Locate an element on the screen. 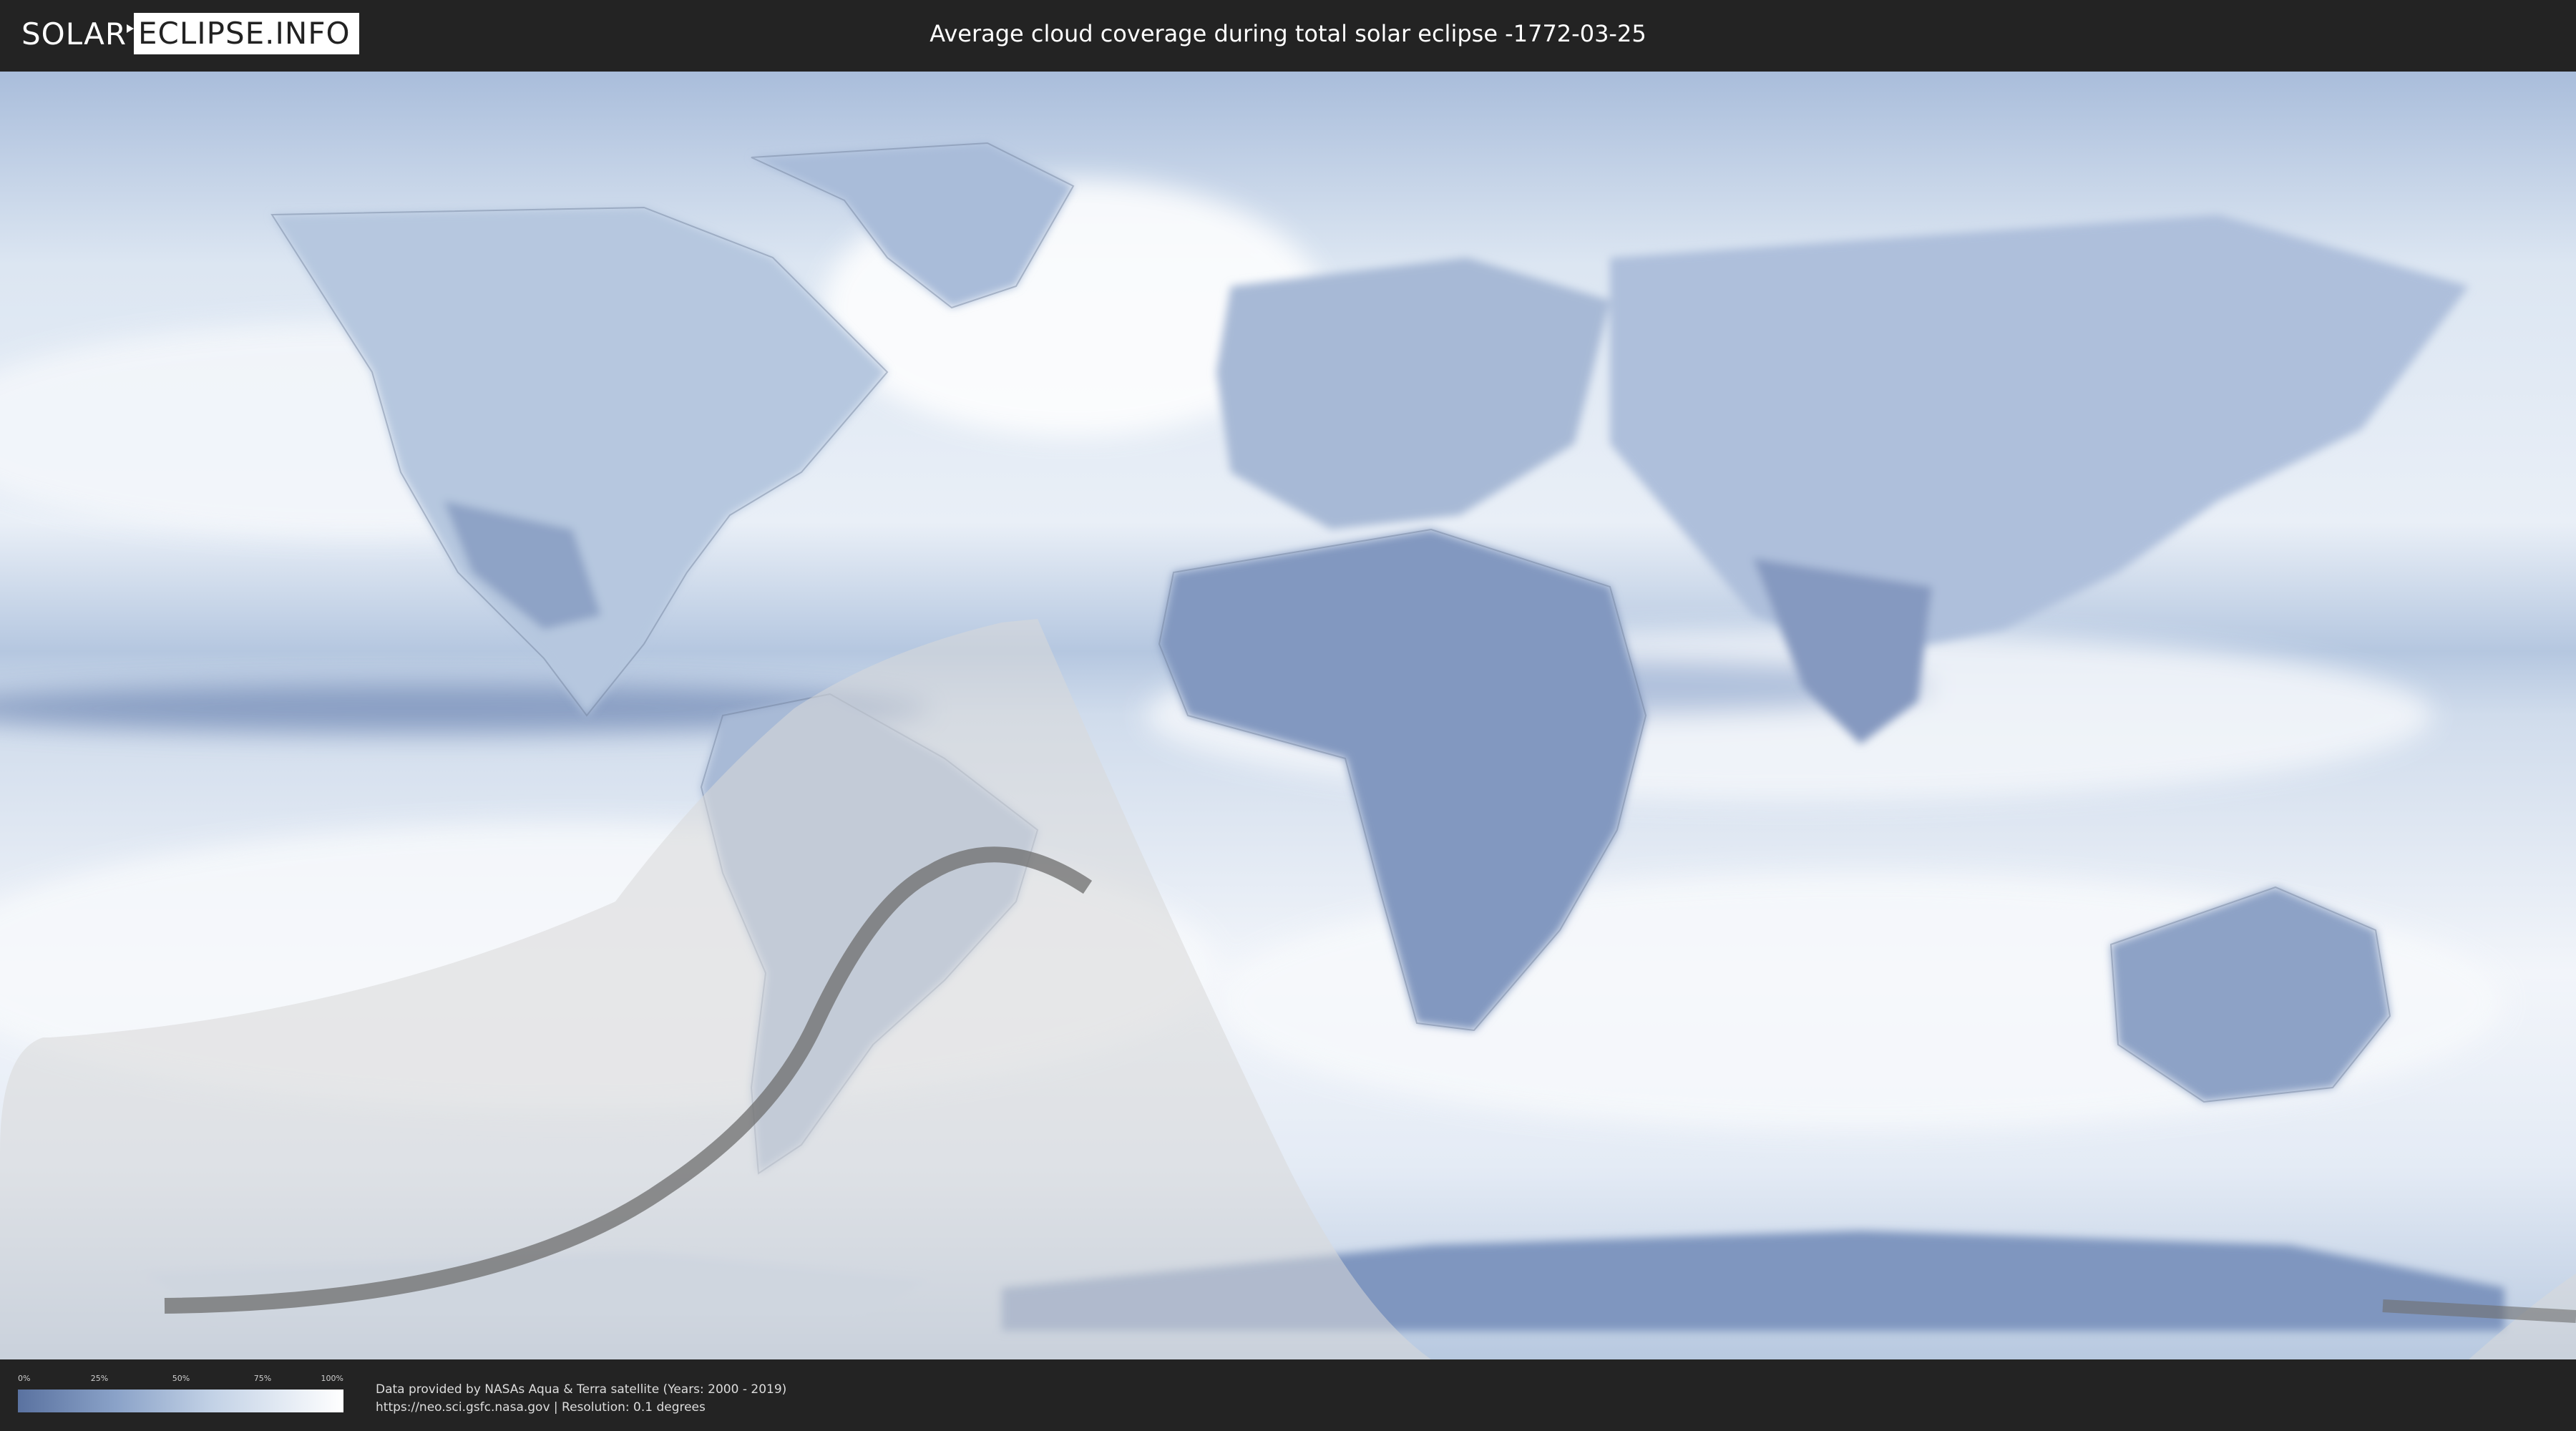  legend-gradient-bar is located at coordinates (180, 1401).